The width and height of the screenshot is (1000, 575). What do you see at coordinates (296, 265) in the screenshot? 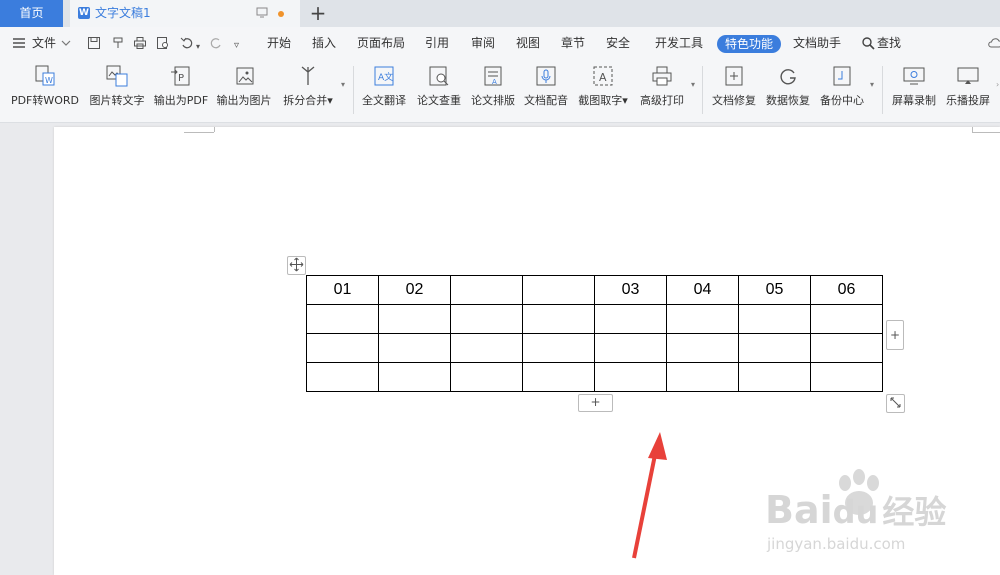
I see `table-move-handle` at bounding box center [296, 265].